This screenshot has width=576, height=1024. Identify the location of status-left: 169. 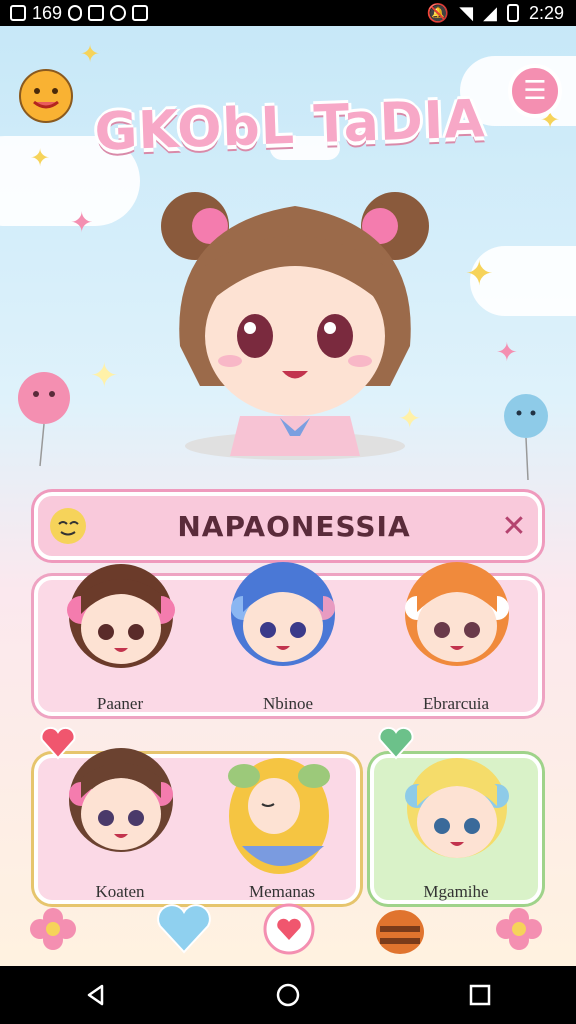
(74, 13).